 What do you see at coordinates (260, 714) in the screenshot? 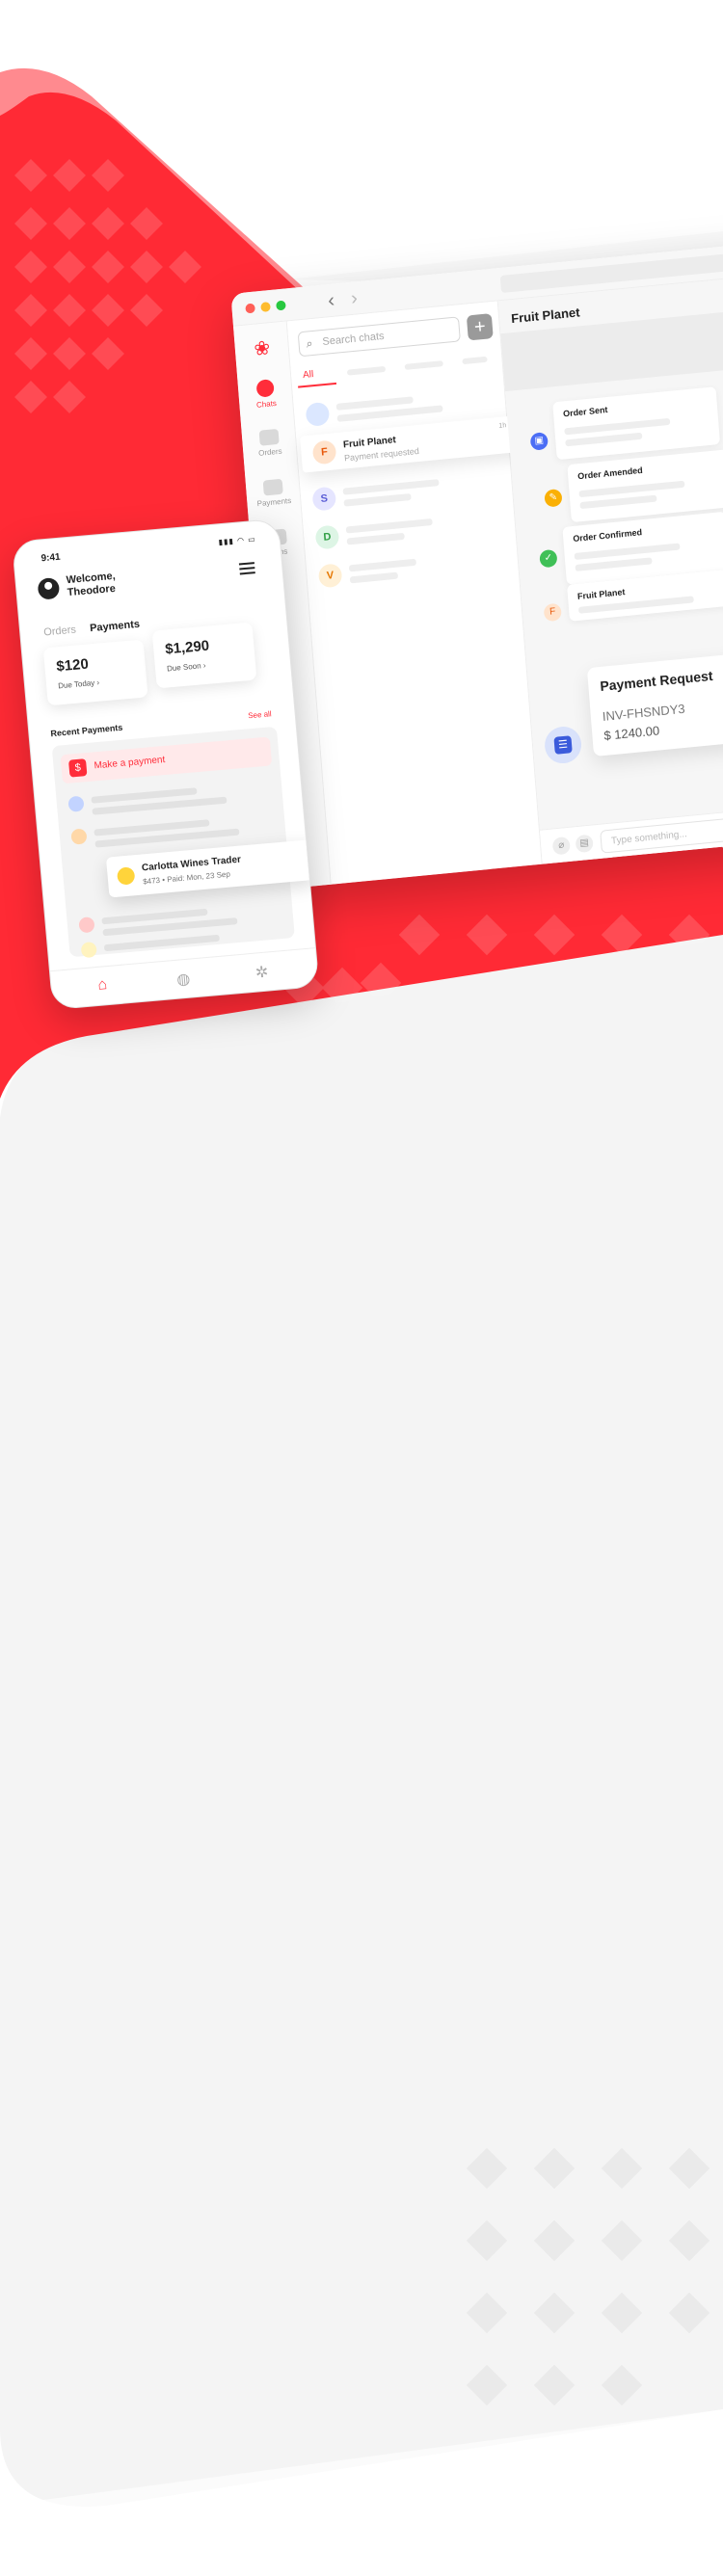
I see `see-all-link: See all` at bounding box center [260, 714].